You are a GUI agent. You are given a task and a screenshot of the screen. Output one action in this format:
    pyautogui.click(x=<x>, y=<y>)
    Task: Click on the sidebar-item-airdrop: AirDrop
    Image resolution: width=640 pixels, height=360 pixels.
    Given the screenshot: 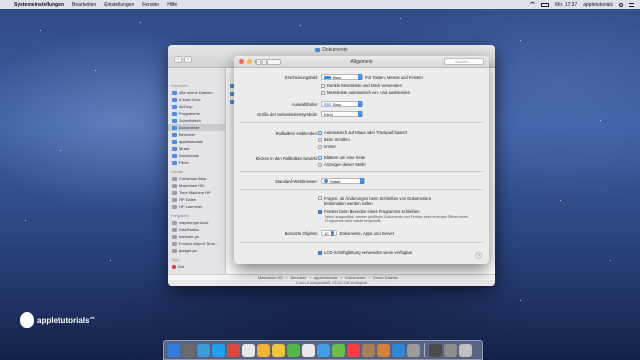 What is the action you would take?
    pyautogui.click(x=196, y=106)
    